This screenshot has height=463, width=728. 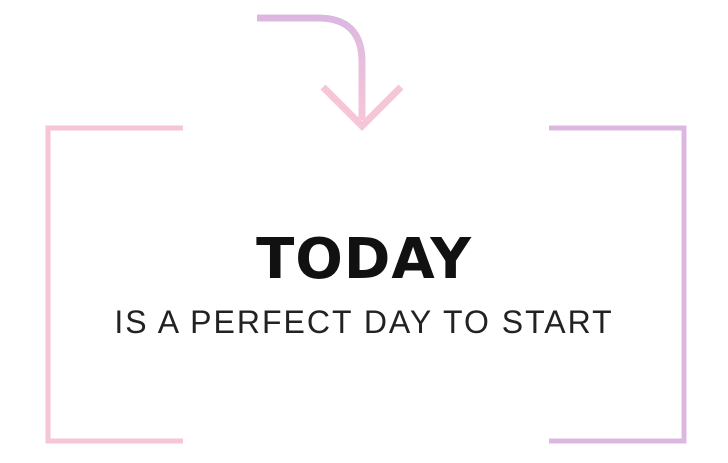 What do you see at coordinates (364, 322) in the screenshot?
I see `subline: IS A PERFECT DAY TO START` at bounding box center [364, 322].